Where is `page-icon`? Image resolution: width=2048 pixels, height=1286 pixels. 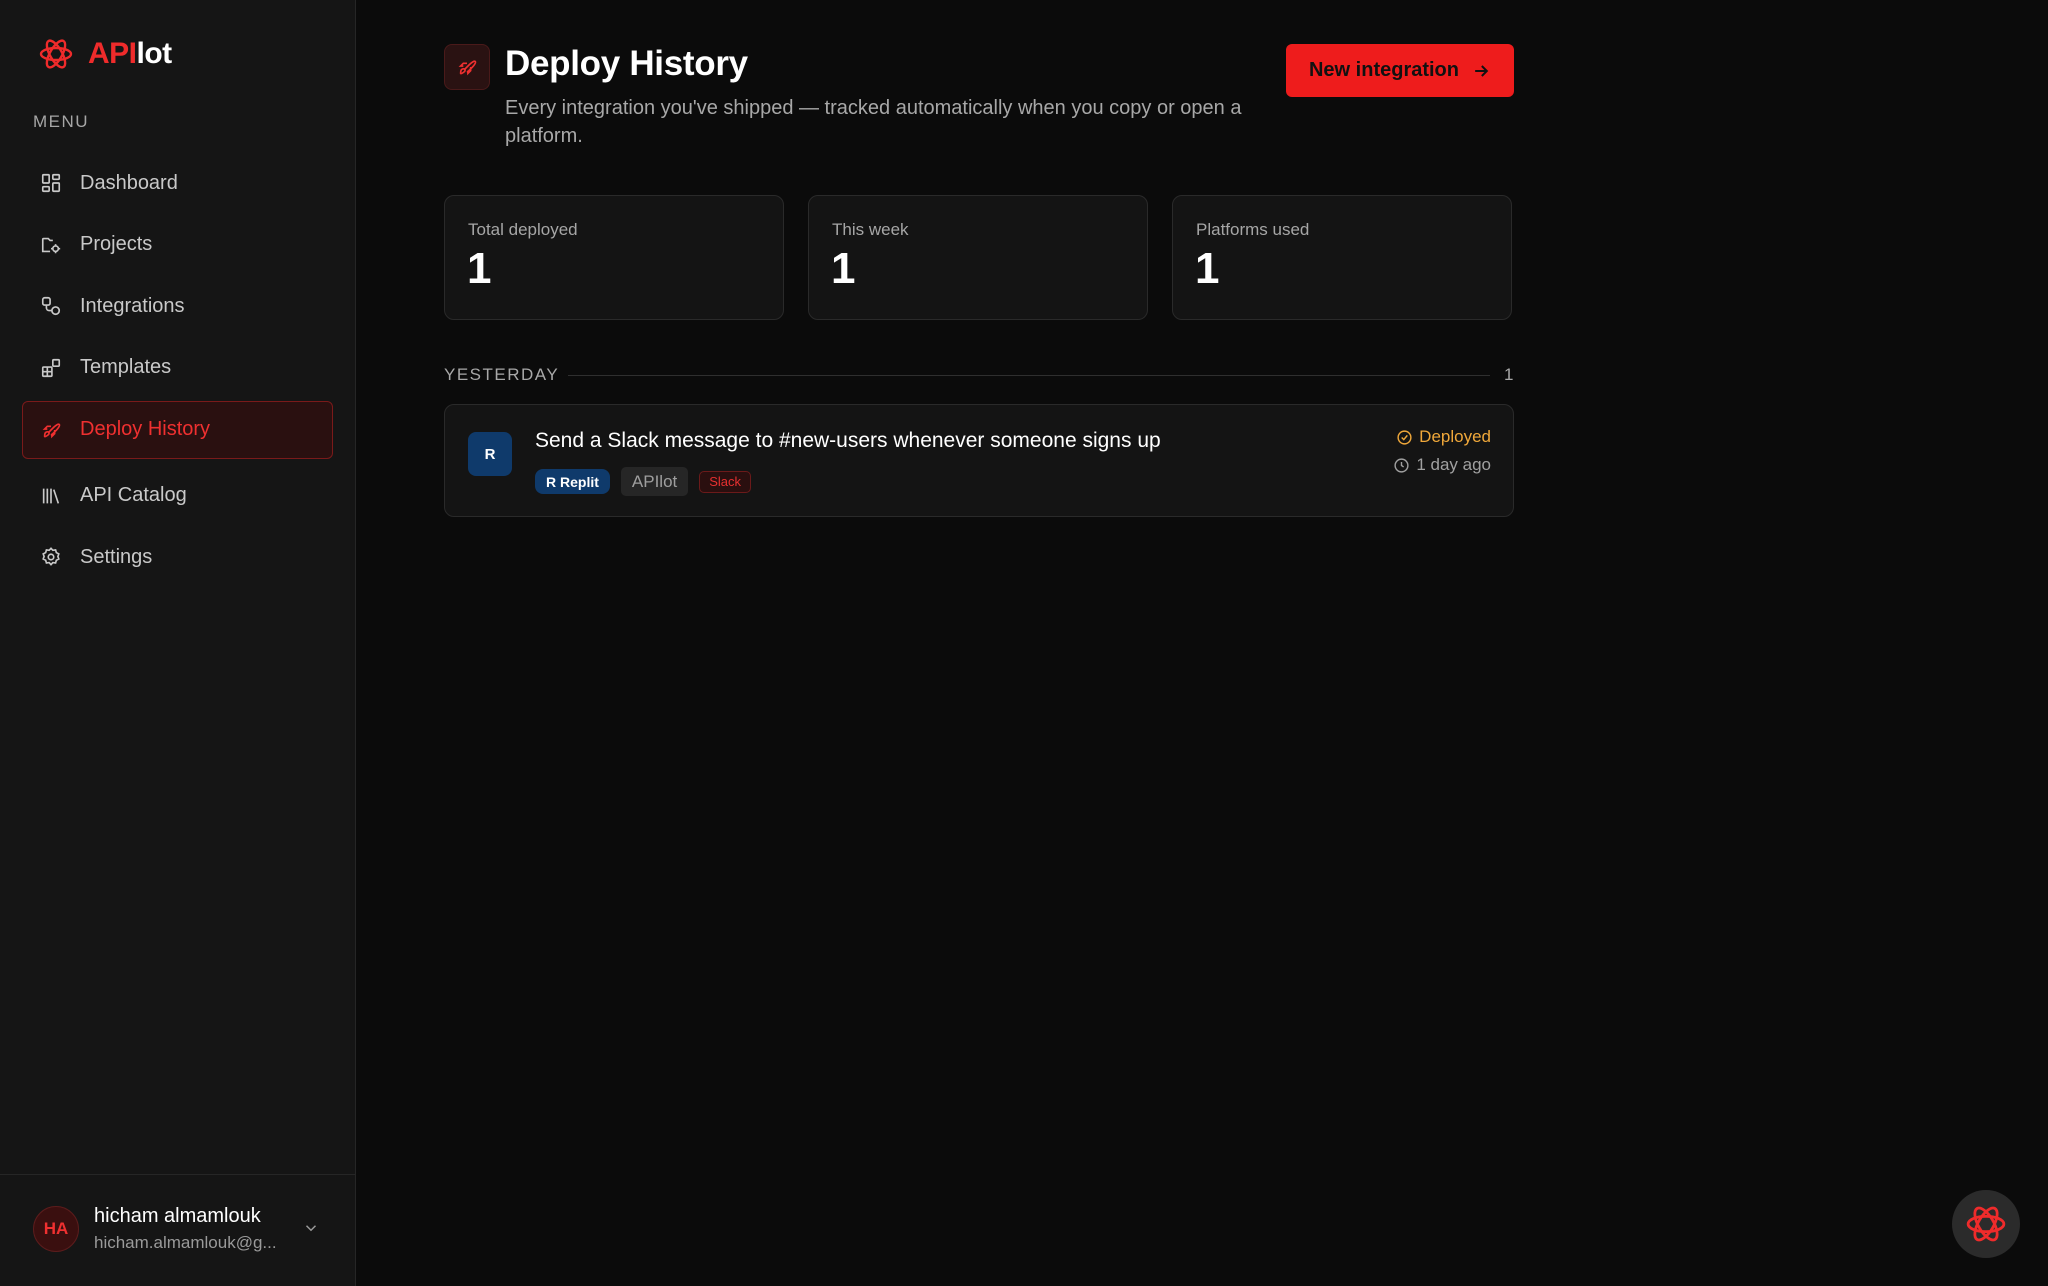
page-icon is located at coordinates (467, 67).